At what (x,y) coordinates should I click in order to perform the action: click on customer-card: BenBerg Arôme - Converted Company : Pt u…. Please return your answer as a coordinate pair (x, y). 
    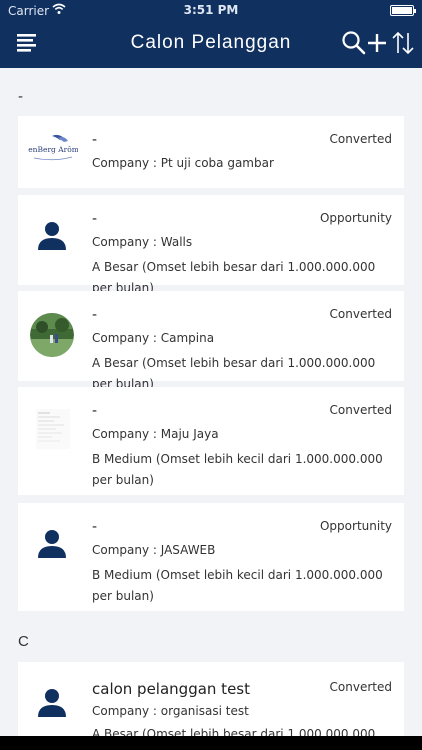
    Looking at the image, I should click on (211, 152).